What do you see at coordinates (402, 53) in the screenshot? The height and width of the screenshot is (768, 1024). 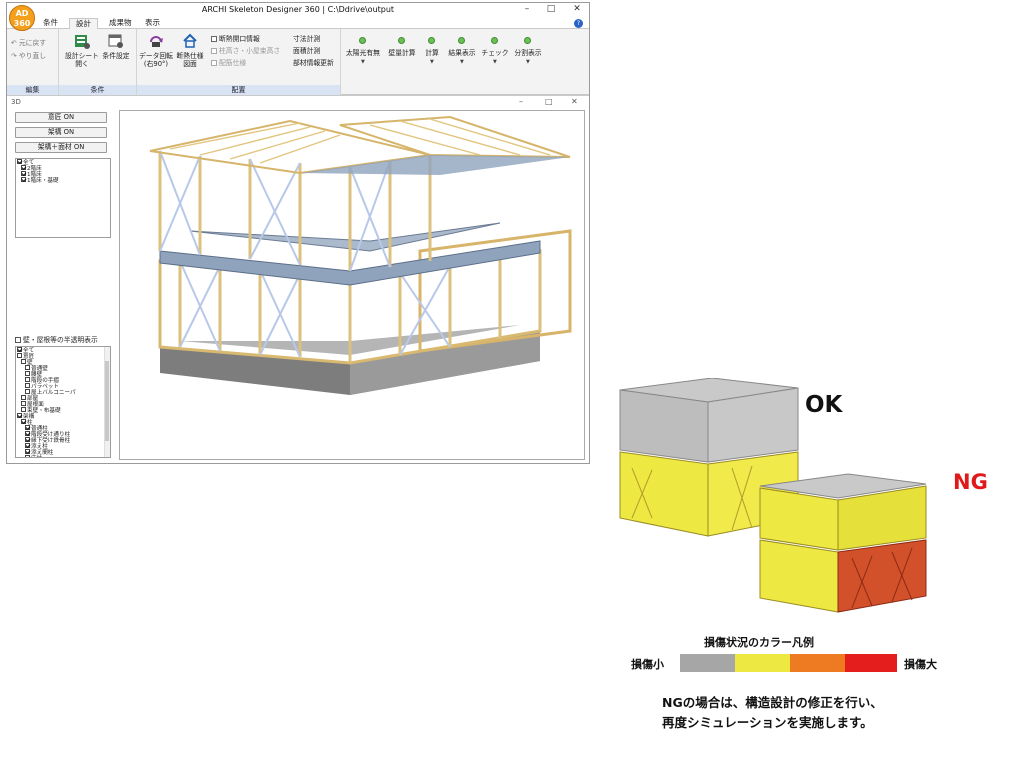 I see `wall-calc-label: 壁量計算` at bounding box center [402, 53].